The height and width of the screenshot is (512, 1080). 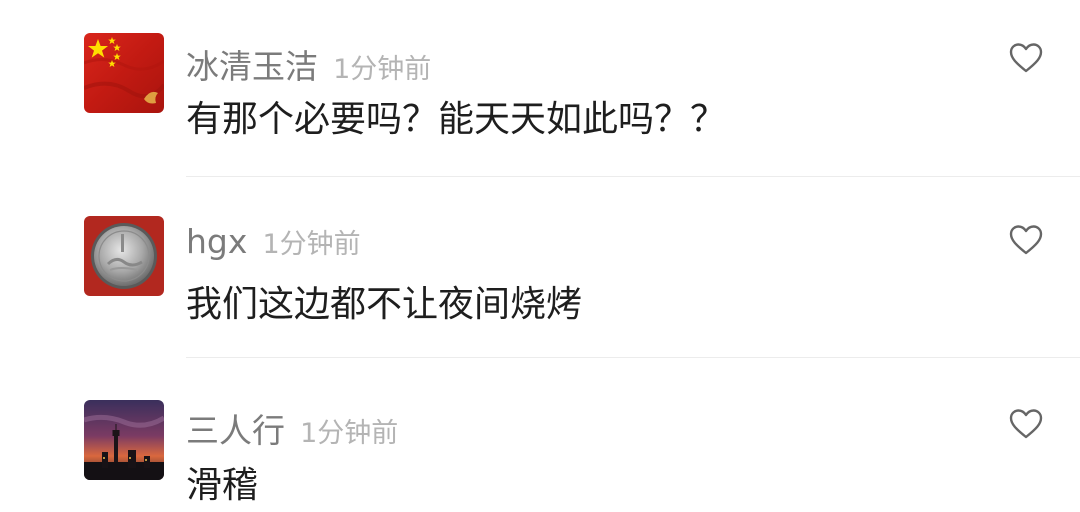 I want to click on comment-text: 我们这边都不让夜间烧烤, so click(x=384, y=304).